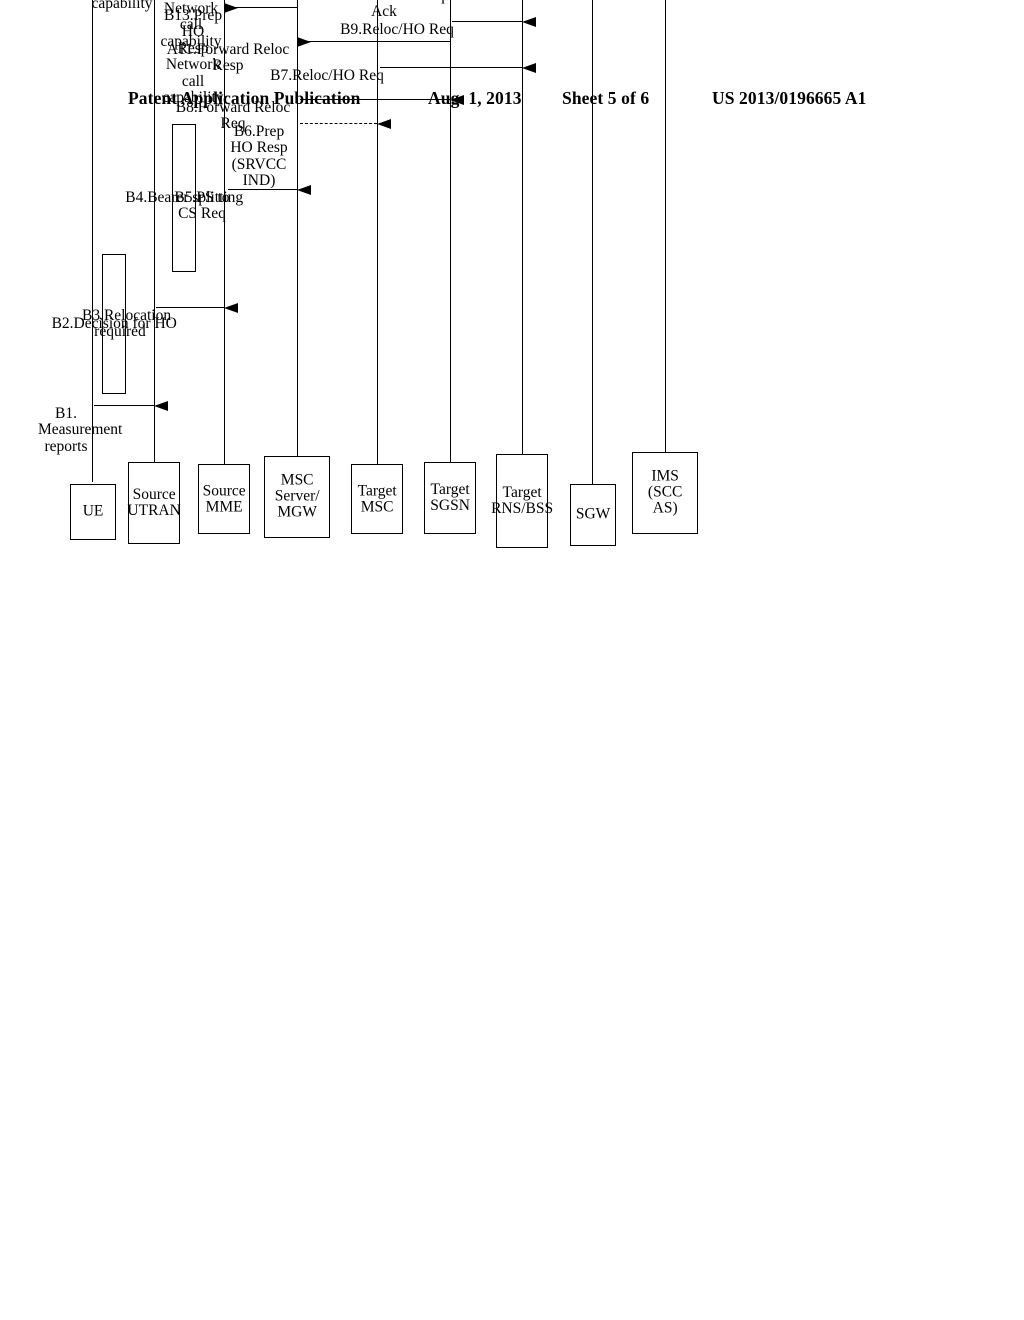 The width and height of the screenshot is (1024, 1320). I want to click on actor-label-stack: SGW, so click(593, 514).